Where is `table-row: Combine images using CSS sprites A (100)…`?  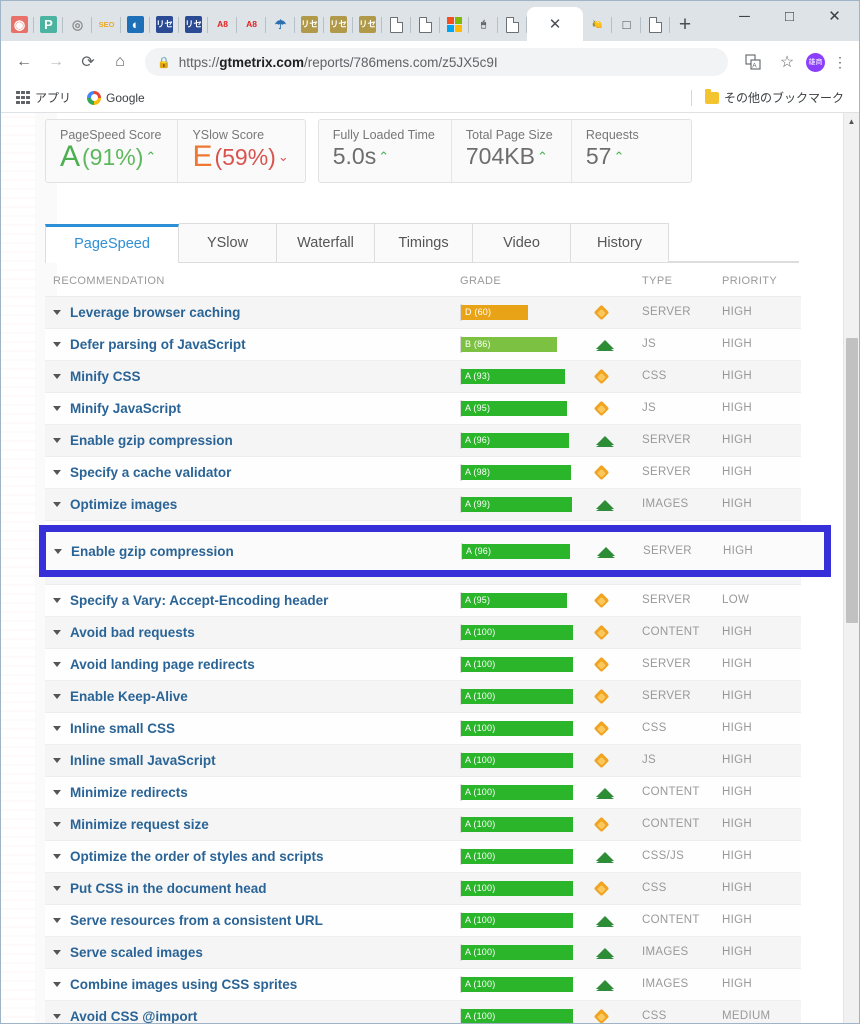
table-row: Combine images using CSS sprites A (100)… is located at coordinates (423, 984).